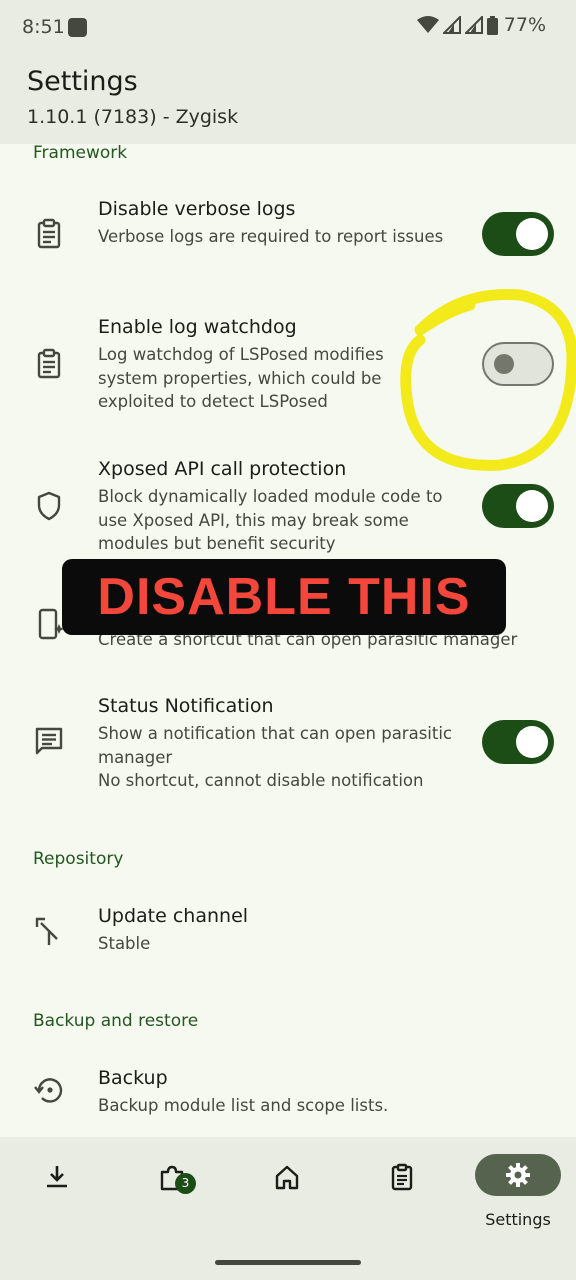 The height and width of the screenshot is (1280, 576). I want to click on nav-modules, so click(172, 1175).